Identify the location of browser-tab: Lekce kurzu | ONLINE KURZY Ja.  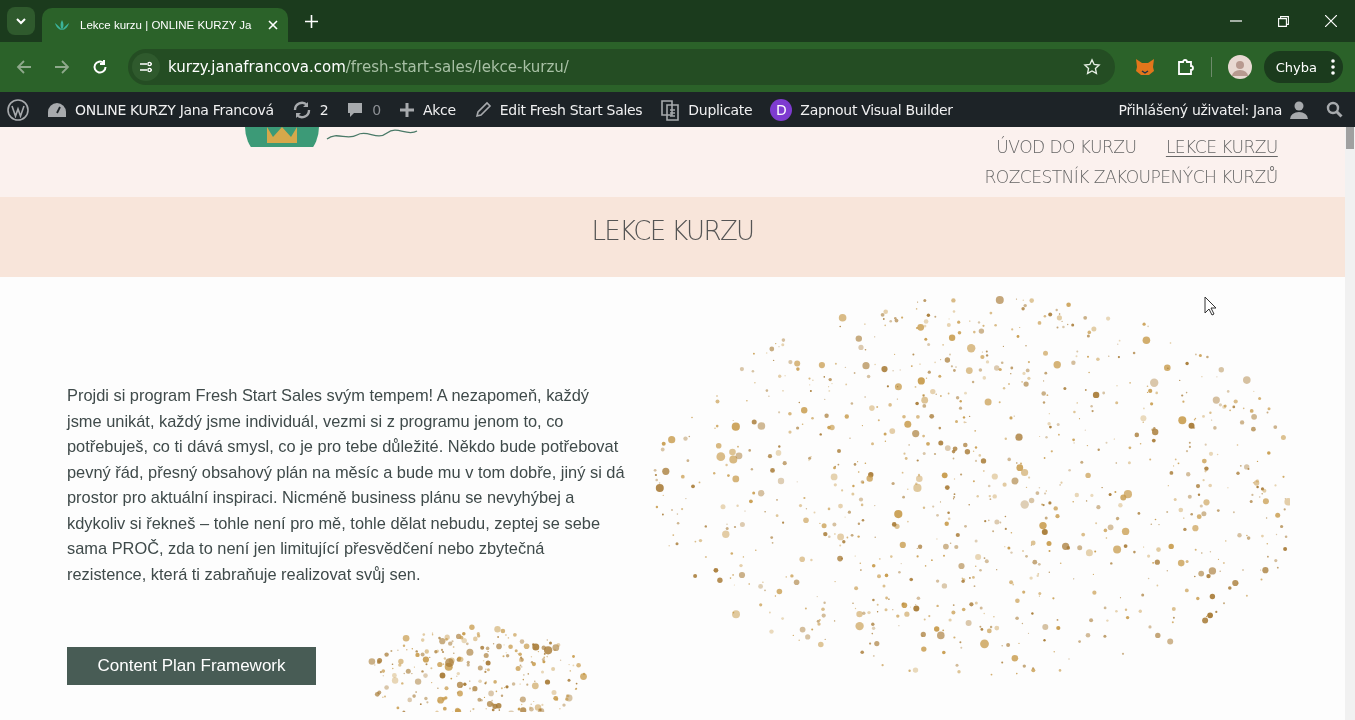
(165, 25).